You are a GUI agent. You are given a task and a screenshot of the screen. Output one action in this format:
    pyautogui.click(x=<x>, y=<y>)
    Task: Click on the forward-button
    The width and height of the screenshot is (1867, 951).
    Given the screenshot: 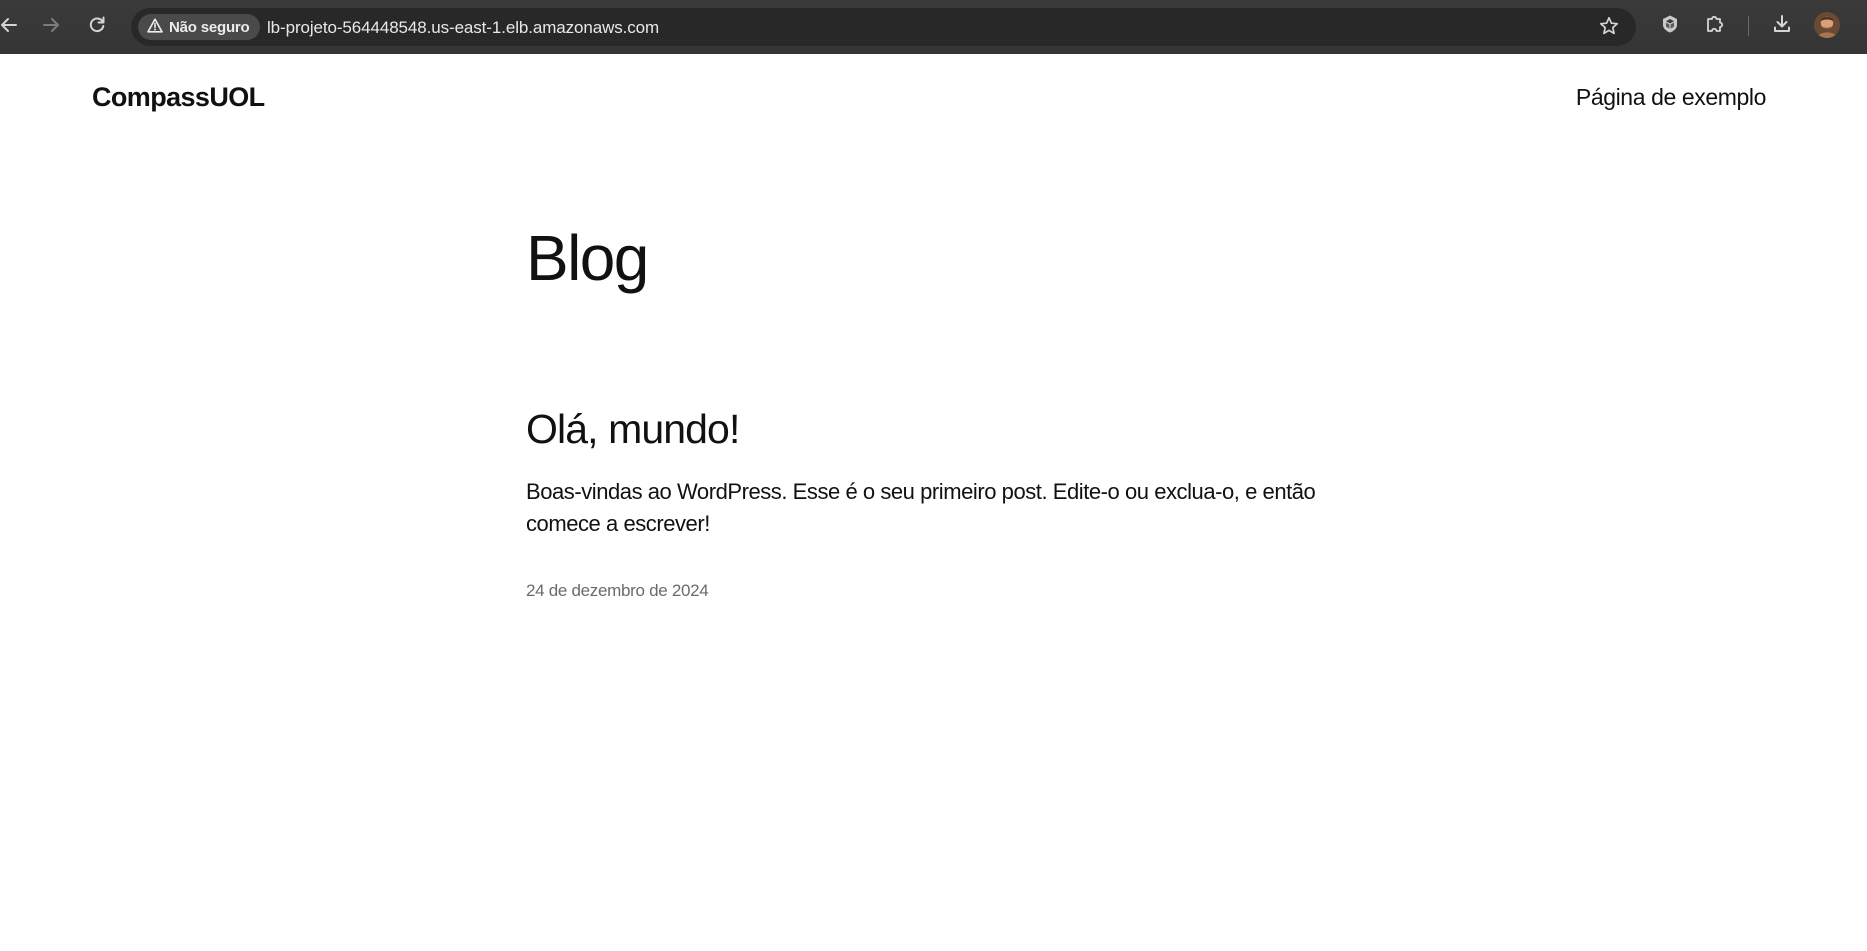 What is the action you would take?
    pyautogui.click(x=51, y=25)
    